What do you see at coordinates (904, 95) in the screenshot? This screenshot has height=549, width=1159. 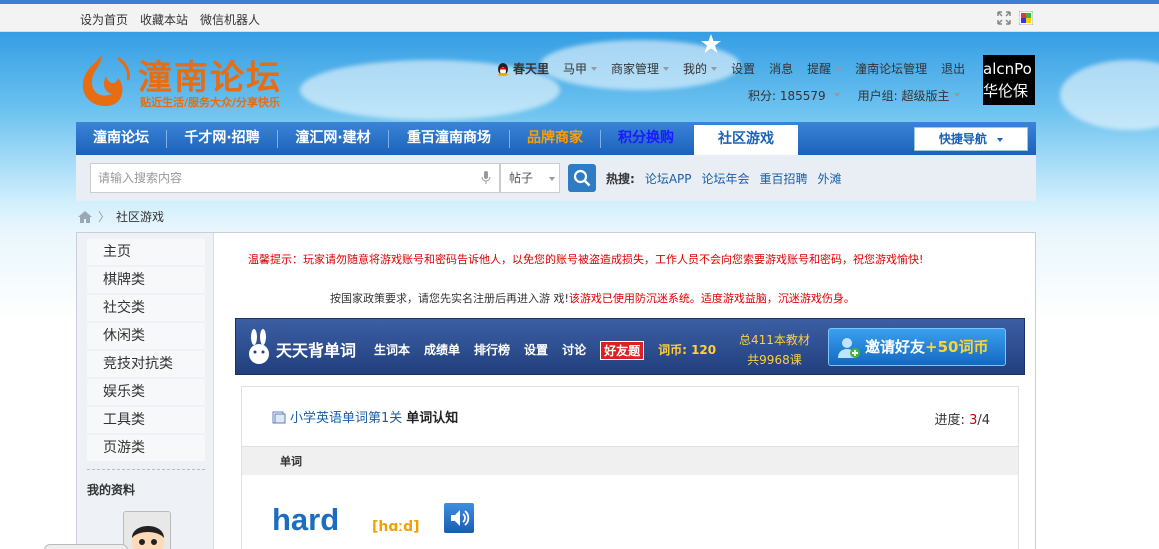 I see `user-group-label: 用户组: 超级版主` at bounding box center [904, 95].